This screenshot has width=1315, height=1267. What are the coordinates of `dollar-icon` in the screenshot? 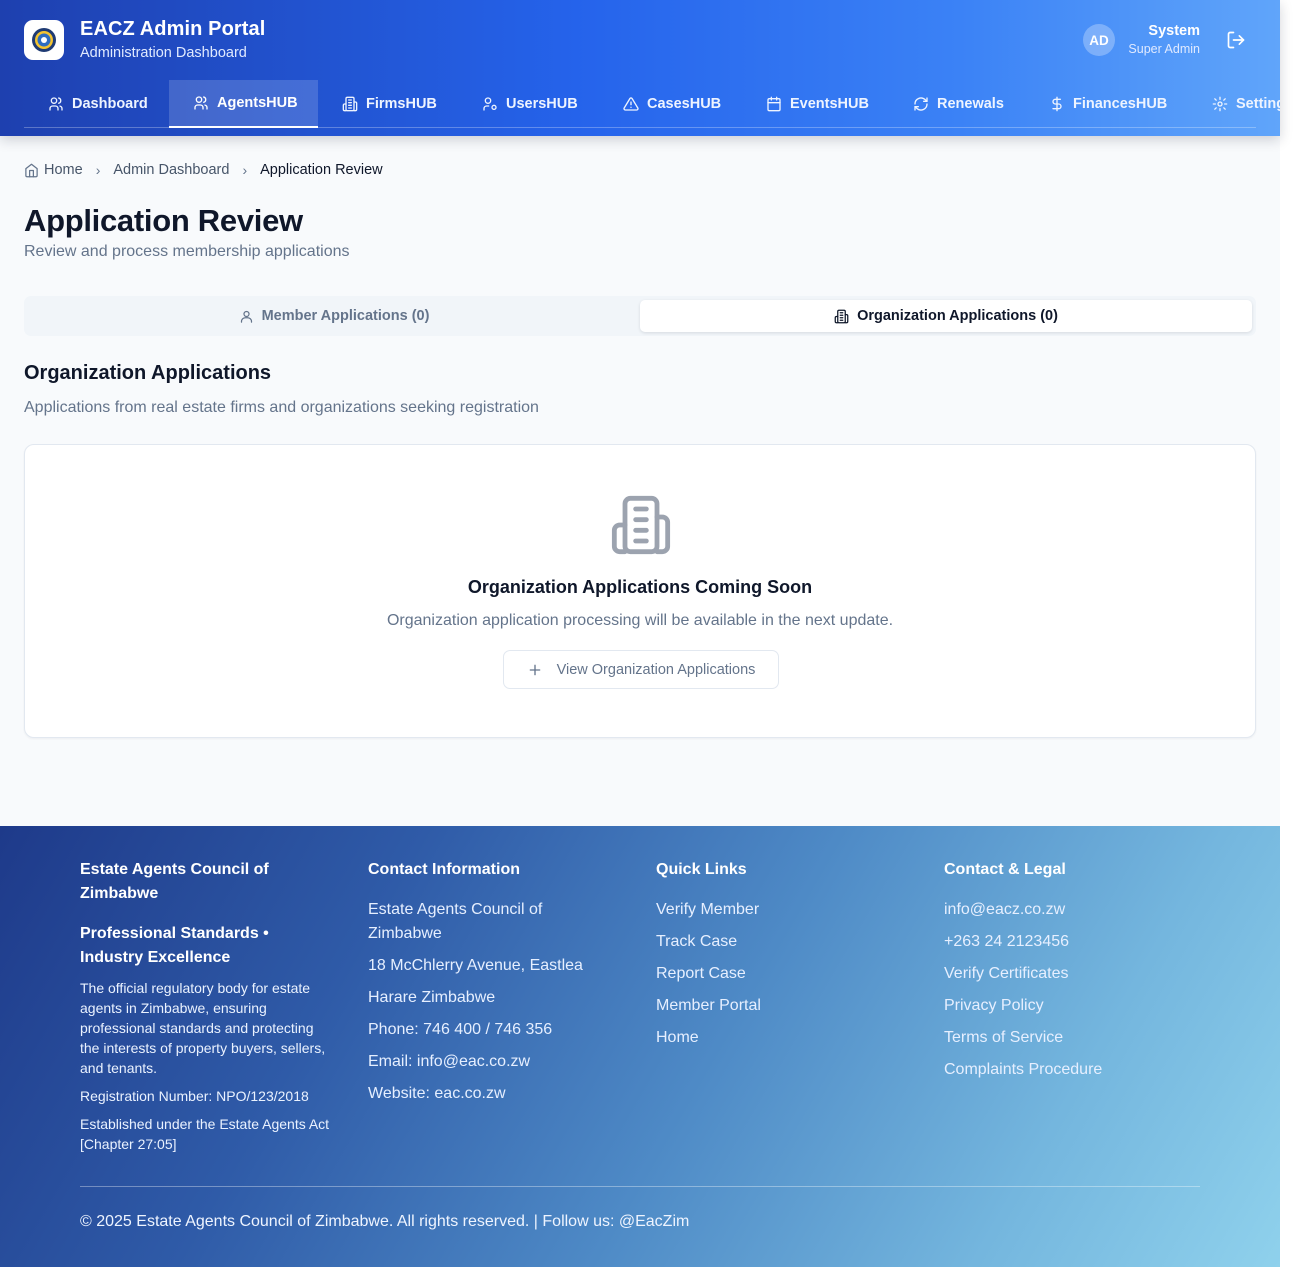 It's located at (1057, 104).